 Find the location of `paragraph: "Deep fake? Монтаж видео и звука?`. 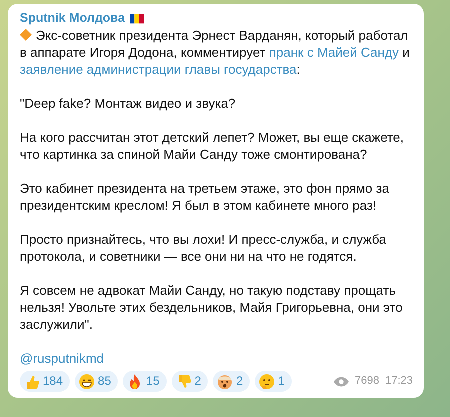

paragraph: "Deep fake? Монтаж видео и звука? is located at coordinates (128, 103).